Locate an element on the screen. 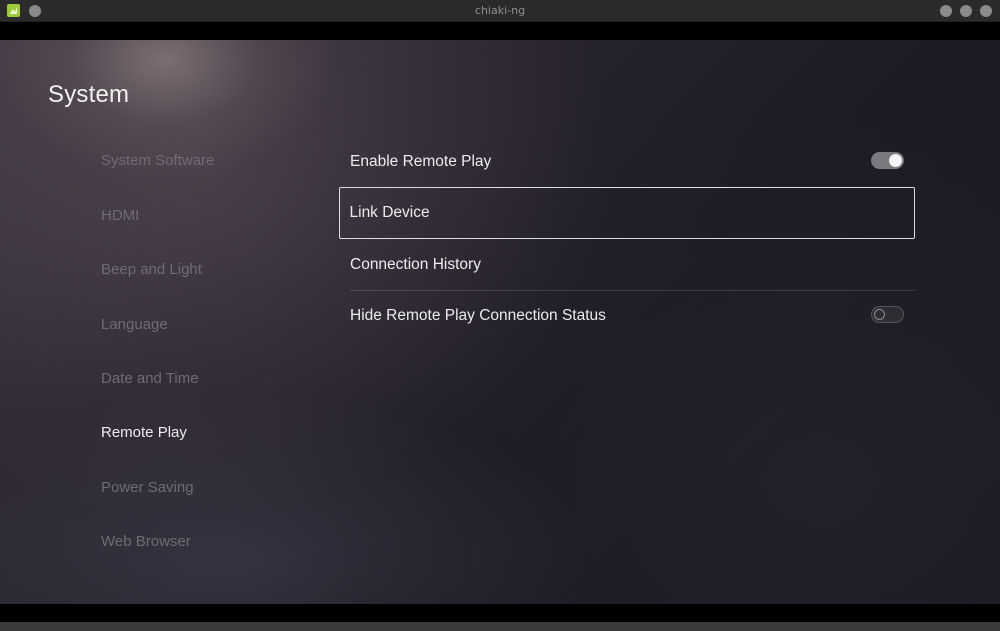  setting-label: Connection History is located at coordinates (415, 264).